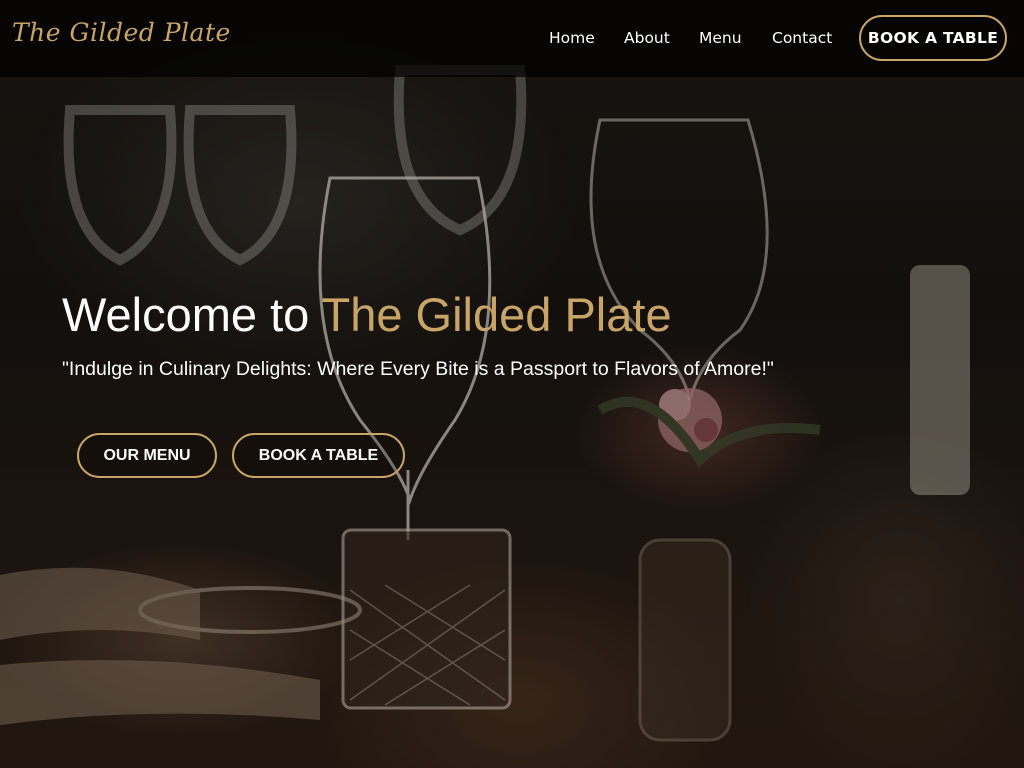 This screenshot has width=1024, height=768. I want to click on nav-about-link: About, so click(647, 38).